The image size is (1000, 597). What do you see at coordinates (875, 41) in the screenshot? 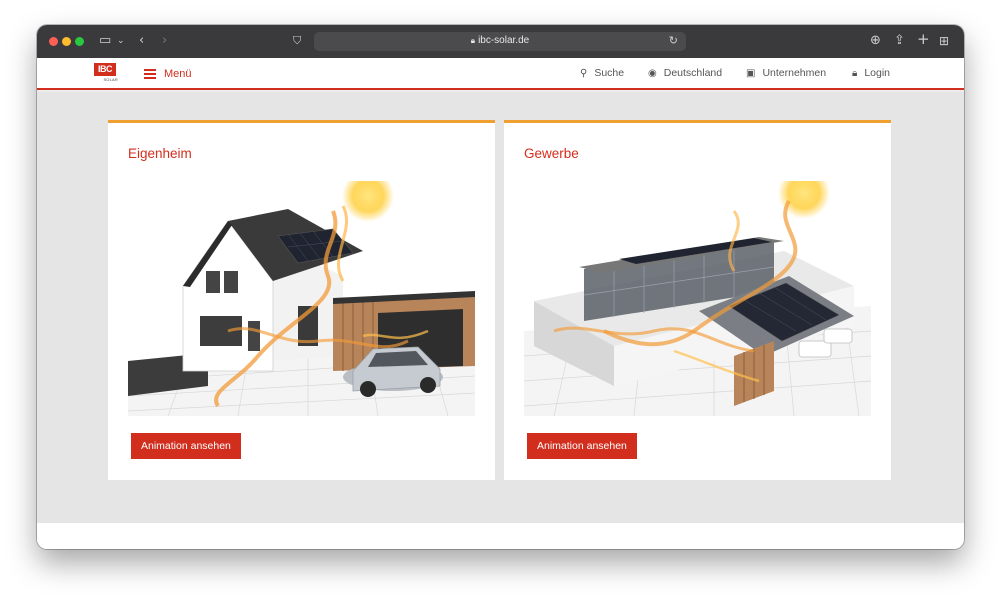
I see `download-icon: ⊕` at bounding box center [875, 41].